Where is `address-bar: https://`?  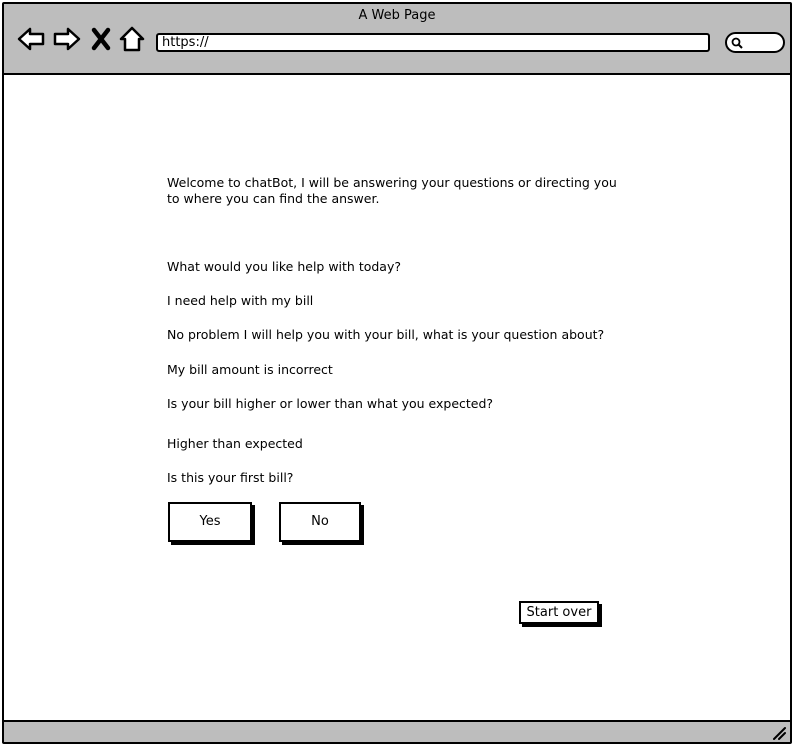
address-bar: https:// is located at coordinates (433, 42).